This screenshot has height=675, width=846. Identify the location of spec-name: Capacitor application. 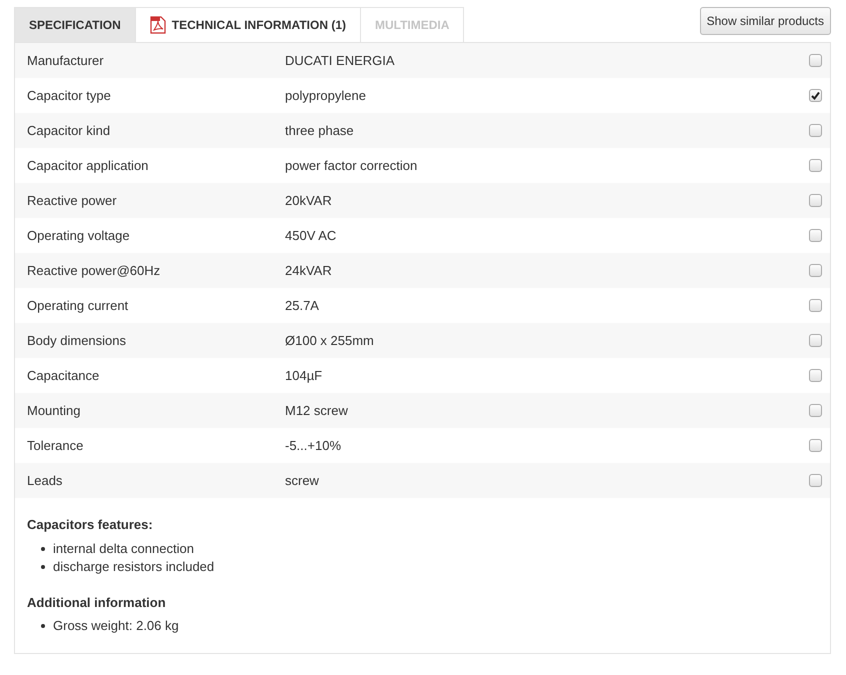
(88, 165).